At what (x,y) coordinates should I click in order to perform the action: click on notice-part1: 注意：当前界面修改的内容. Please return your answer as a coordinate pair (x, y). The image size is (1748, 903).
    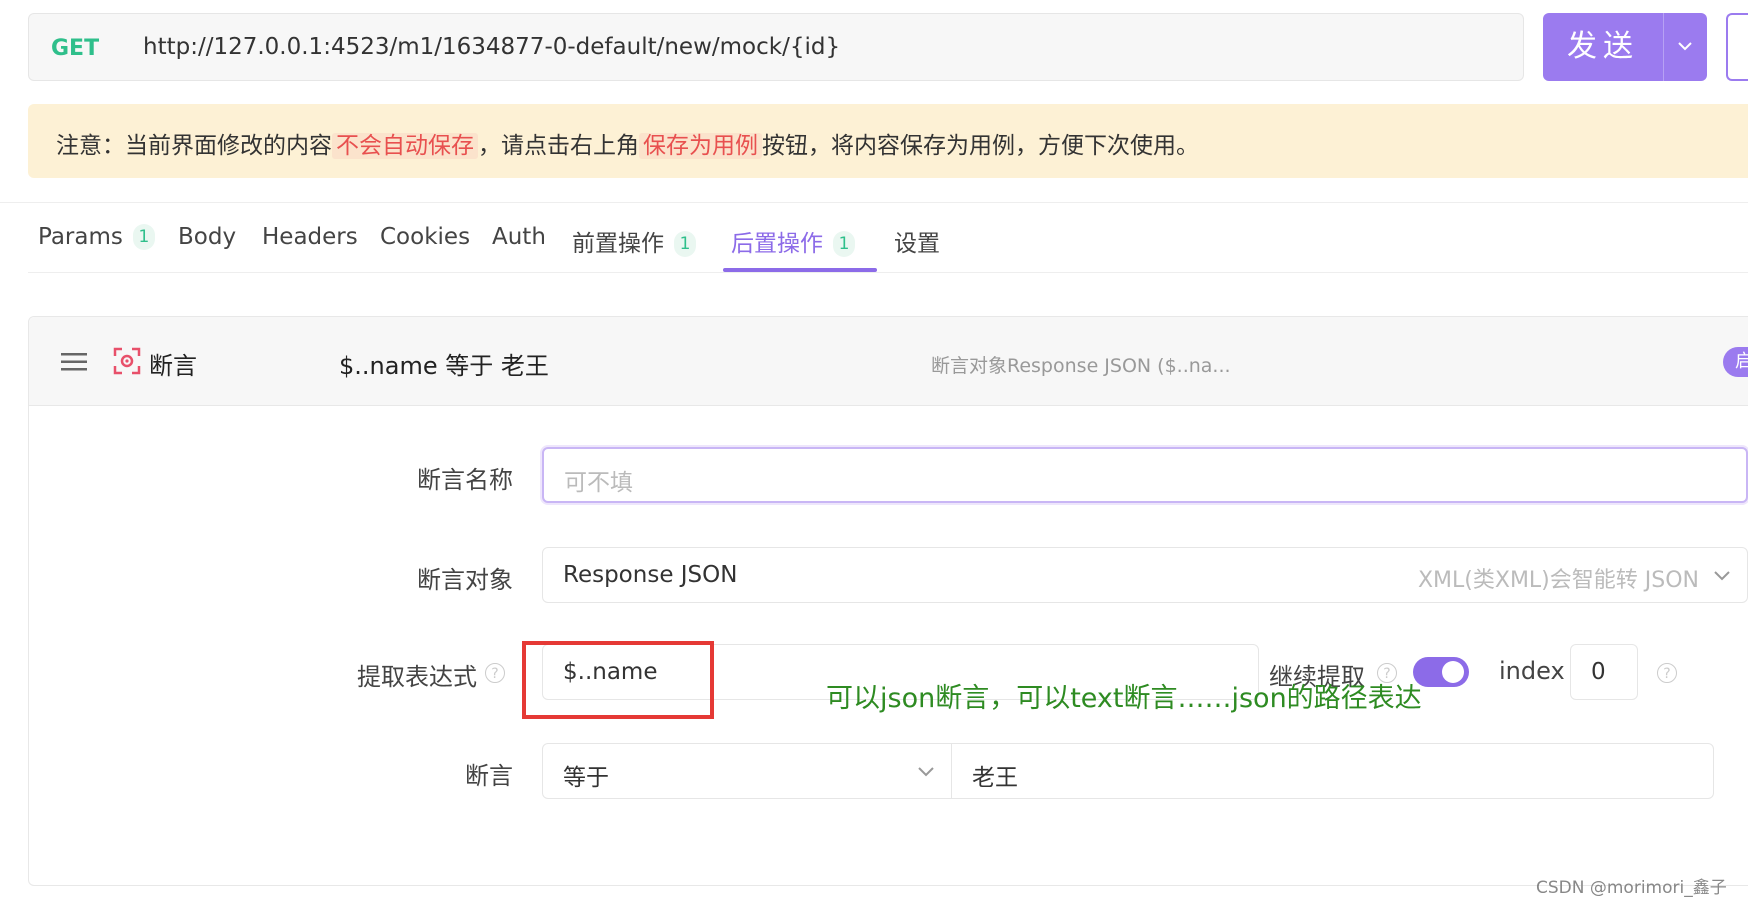
    Looking at the image, I should click on (194, 146).